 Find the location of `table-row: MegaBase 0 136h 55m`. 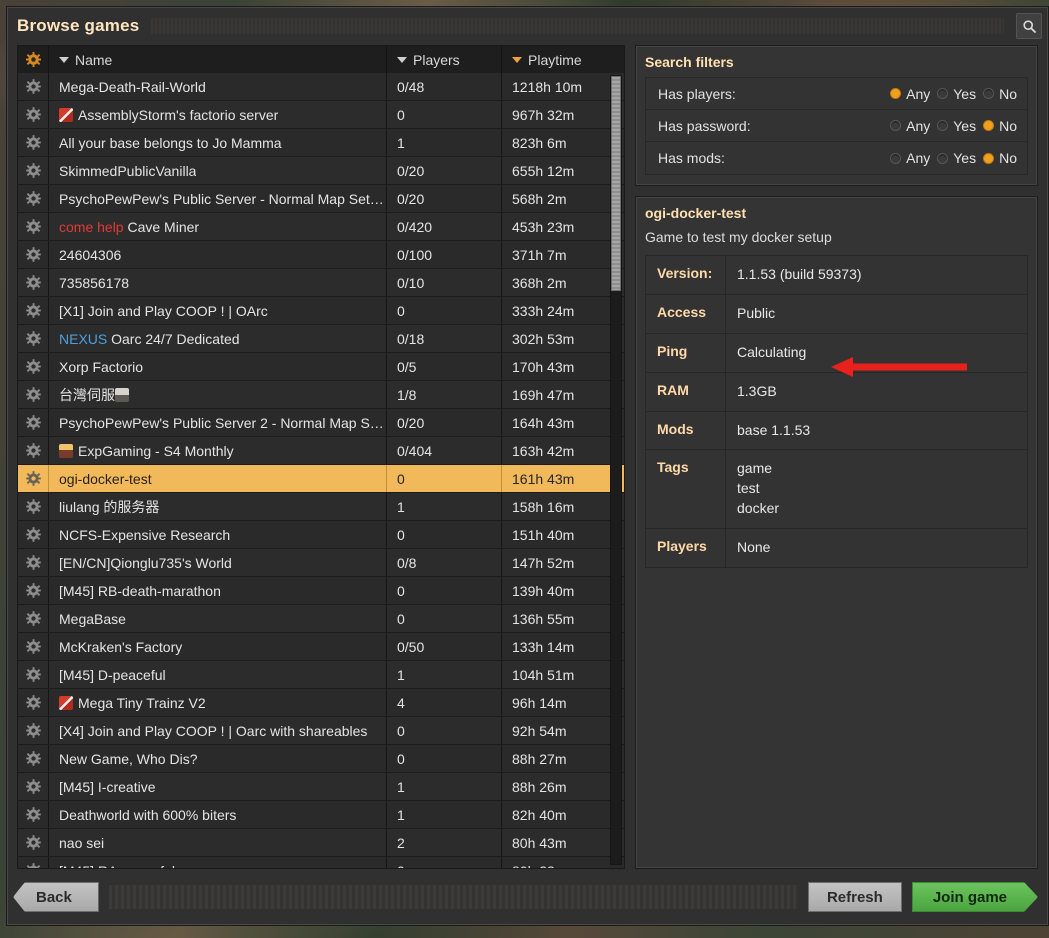

table-row: MegaBase 0 136h 55m is located at coordinates (321, 619).